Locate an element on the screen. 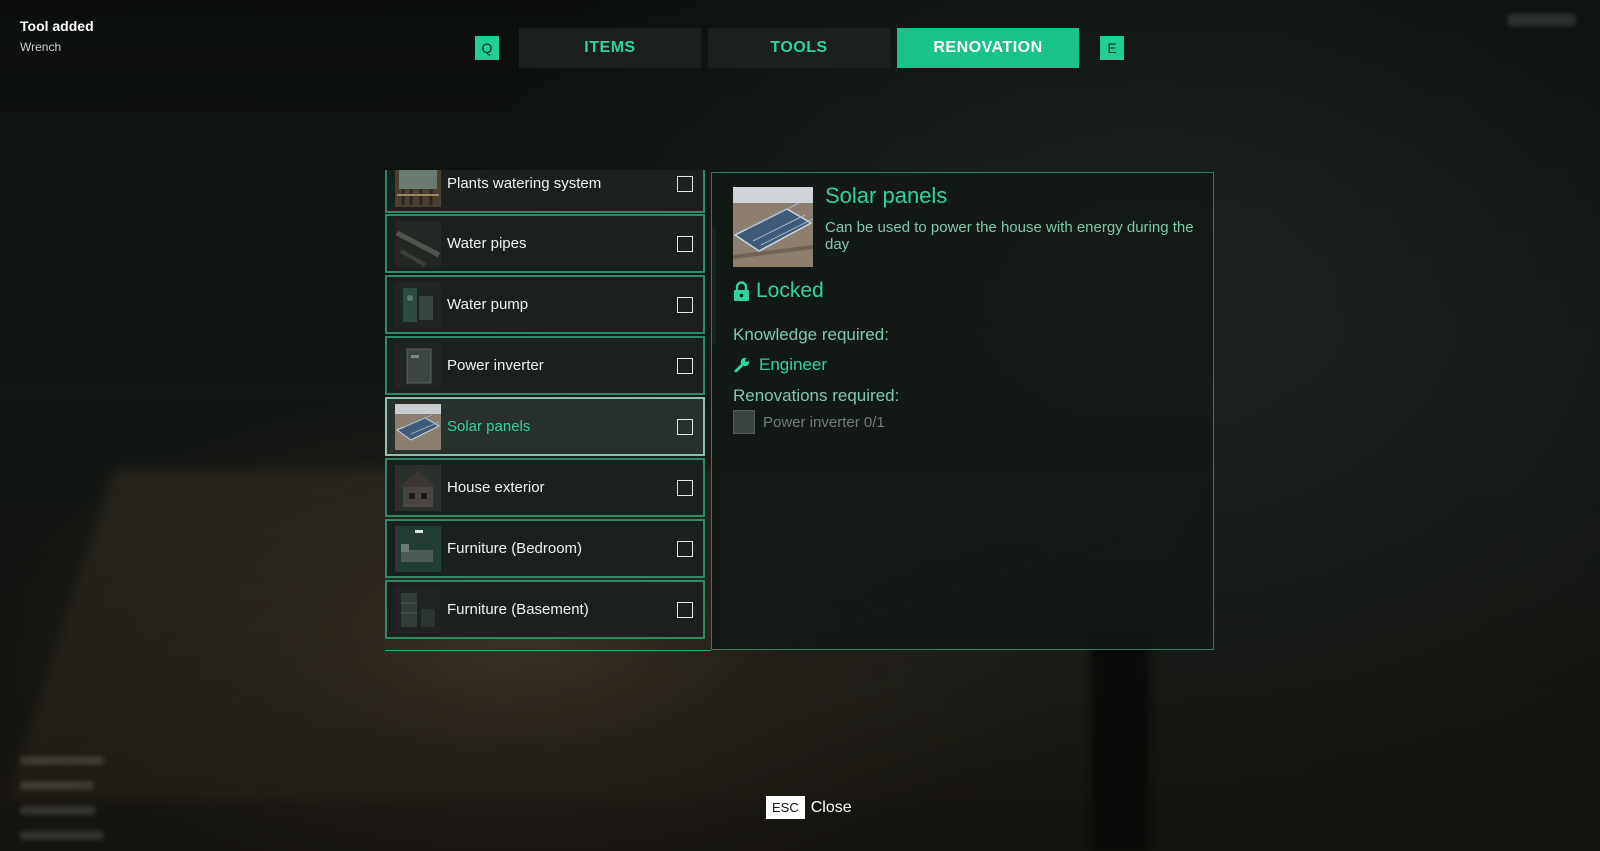 This screenshot has width=1600, height=851. prev-tab-key: Q is located at coordinates (487, 48).